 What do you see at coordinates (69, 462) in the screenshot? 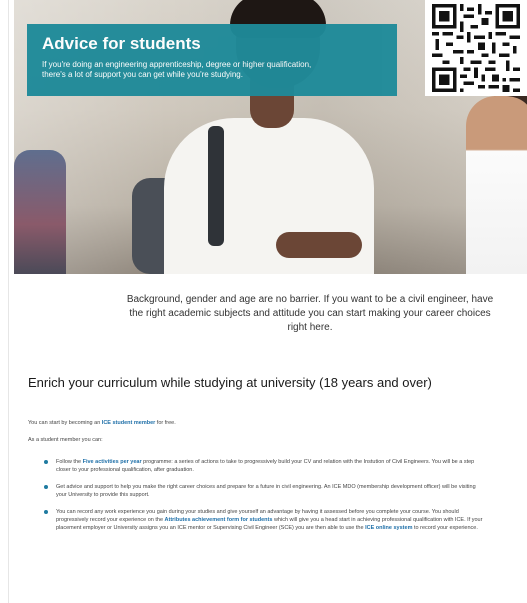
I see `bullet-1-prefix: Follow the` at bounding box center [69, 462].